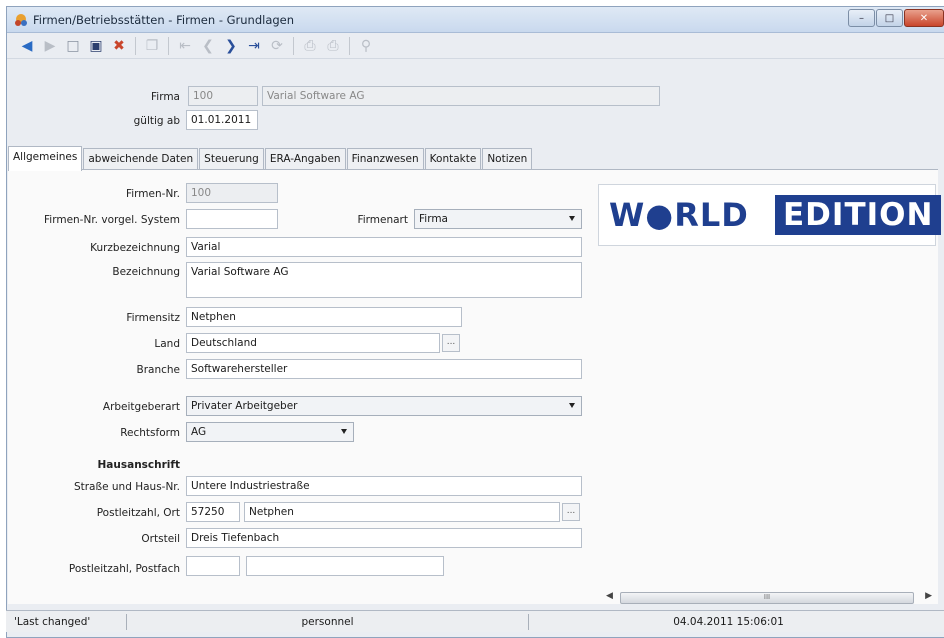 This screenshot has height=638, width=944. What do you see at coordinates (461, 96) in the screenshot?
I see `firma-name-field: Varial Software AG` at bounding box center [461, 96].